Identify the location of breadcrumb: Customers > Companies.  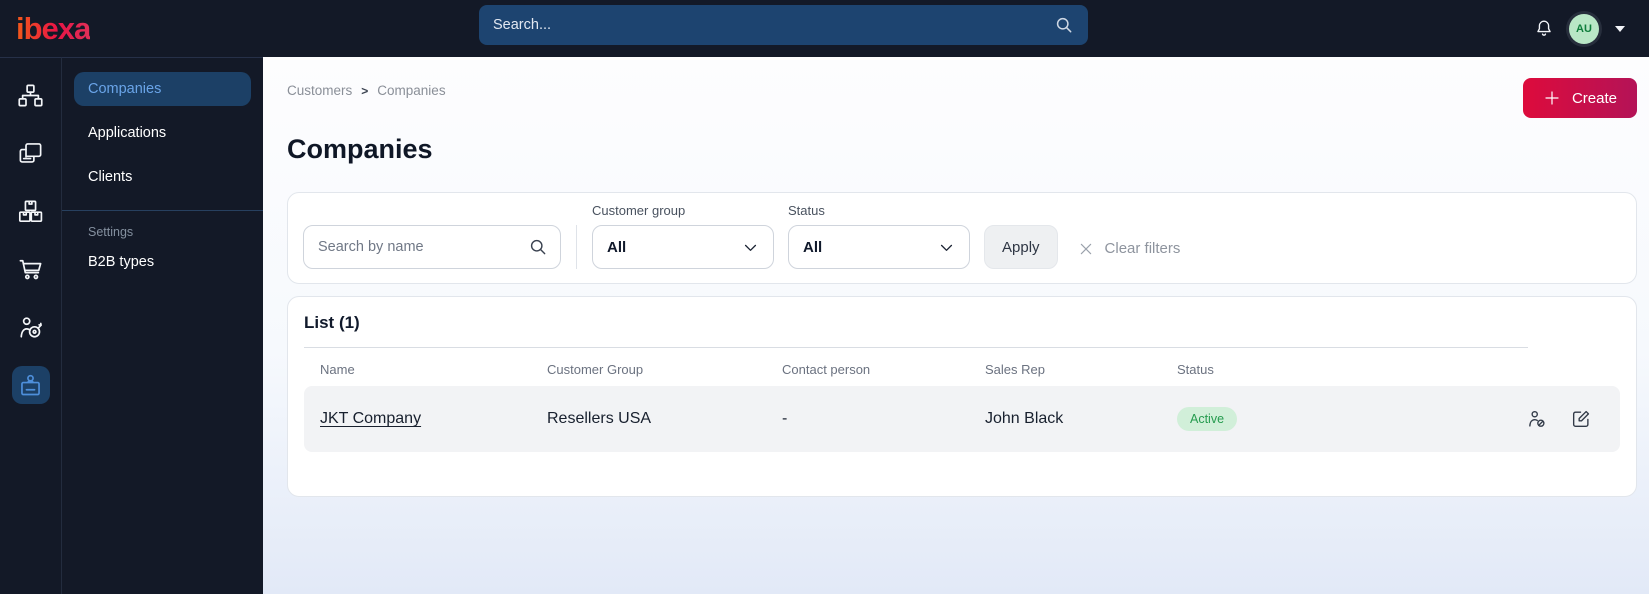
(366, 90).